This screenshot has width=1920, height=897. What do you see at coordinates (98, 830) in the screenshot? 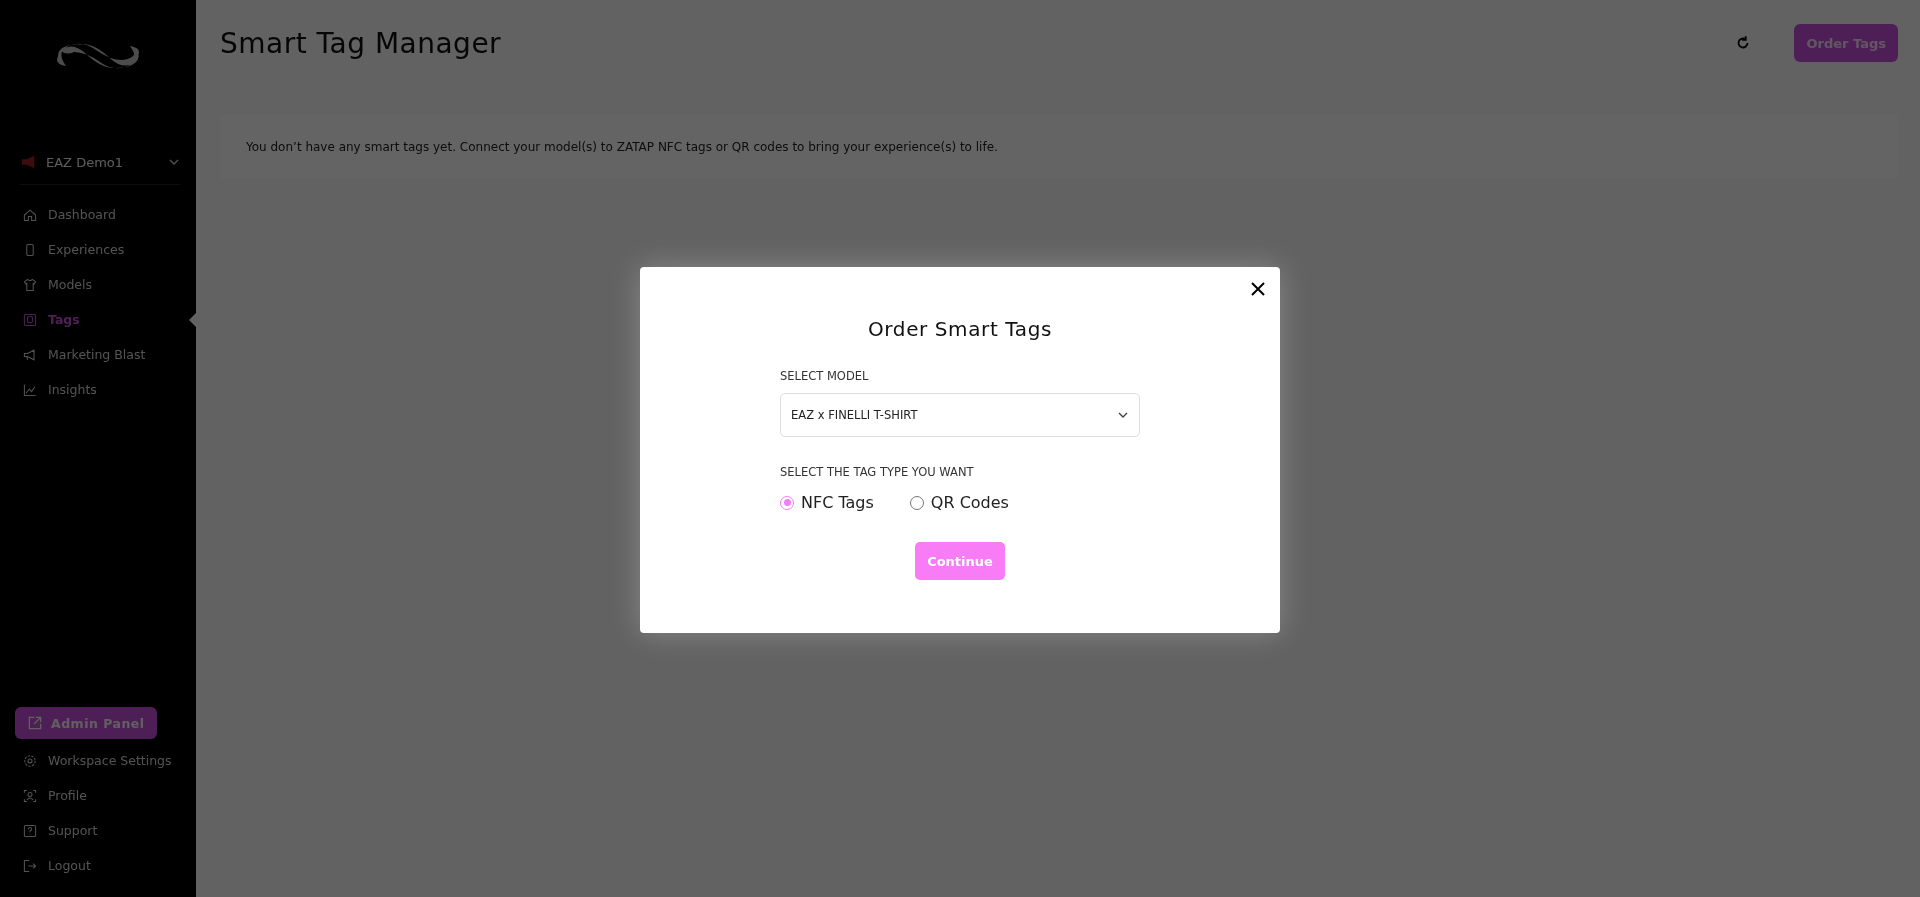
I see `sidebar-item: Support` at bounding box center [98, 830].